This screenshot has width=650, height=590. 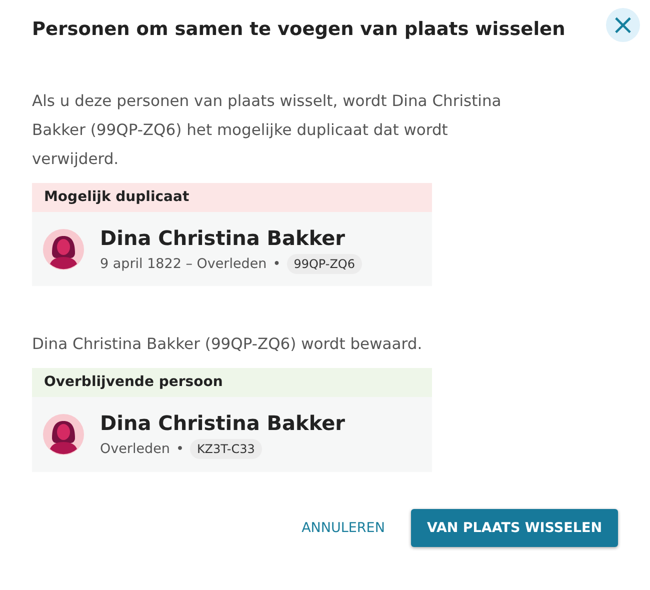 I want to click on person-details: Overleden, so click(x=135, y=450).